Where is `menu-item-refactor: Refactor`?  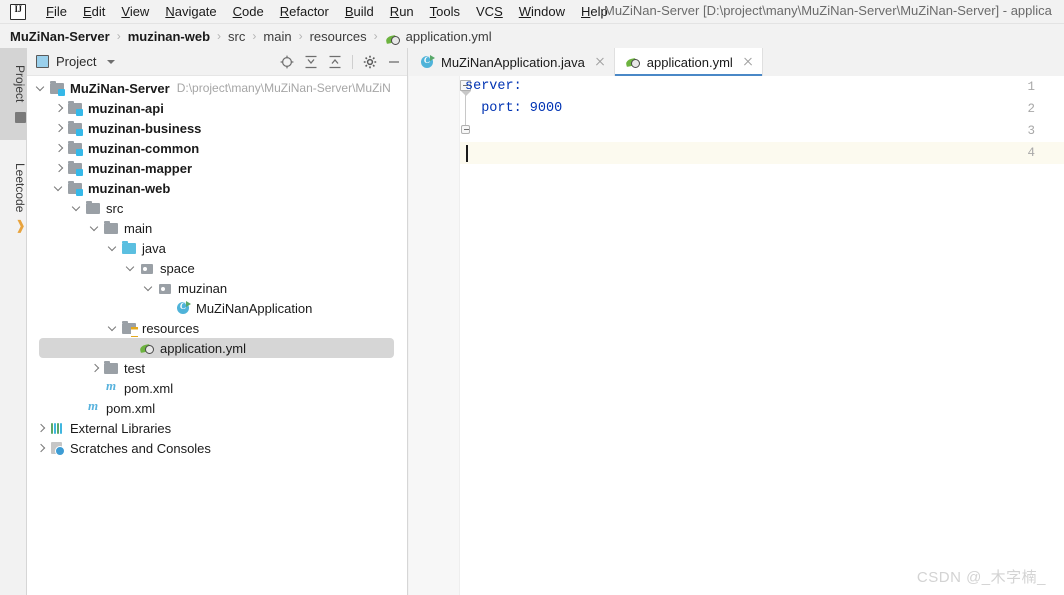 menu-item-refactor: Refactor is located at coordinates (304, 12).